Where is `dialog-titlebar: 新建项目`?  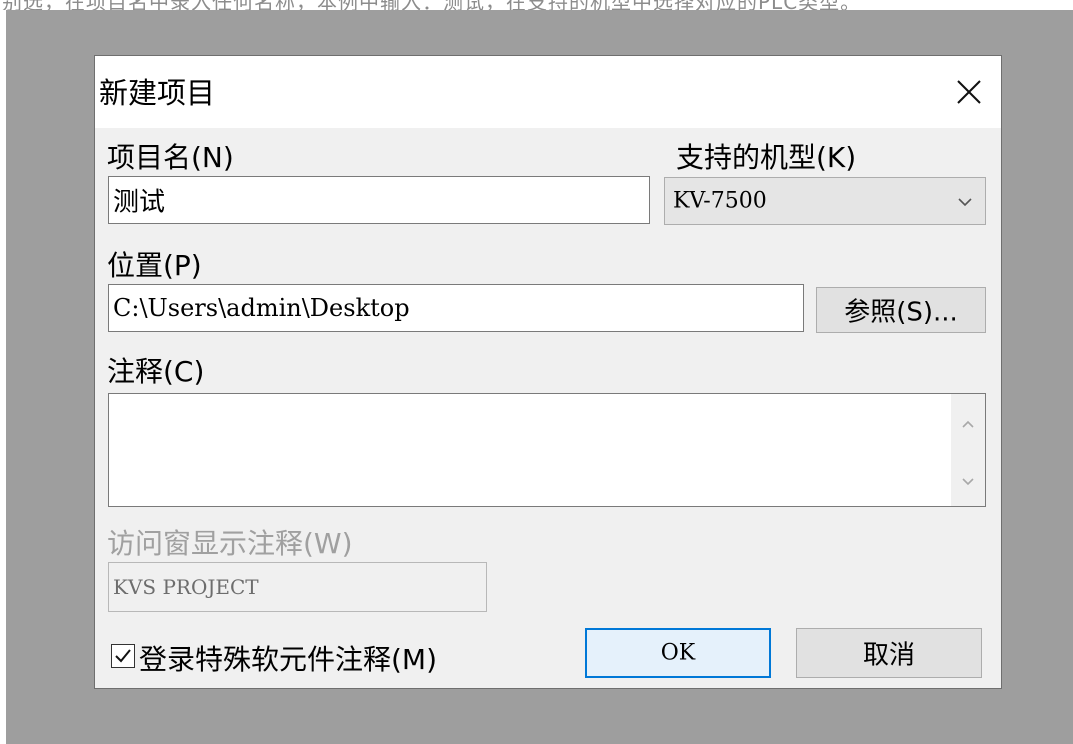 dialog-titlebar: 新建项目 is located at coordinates (548, 92).